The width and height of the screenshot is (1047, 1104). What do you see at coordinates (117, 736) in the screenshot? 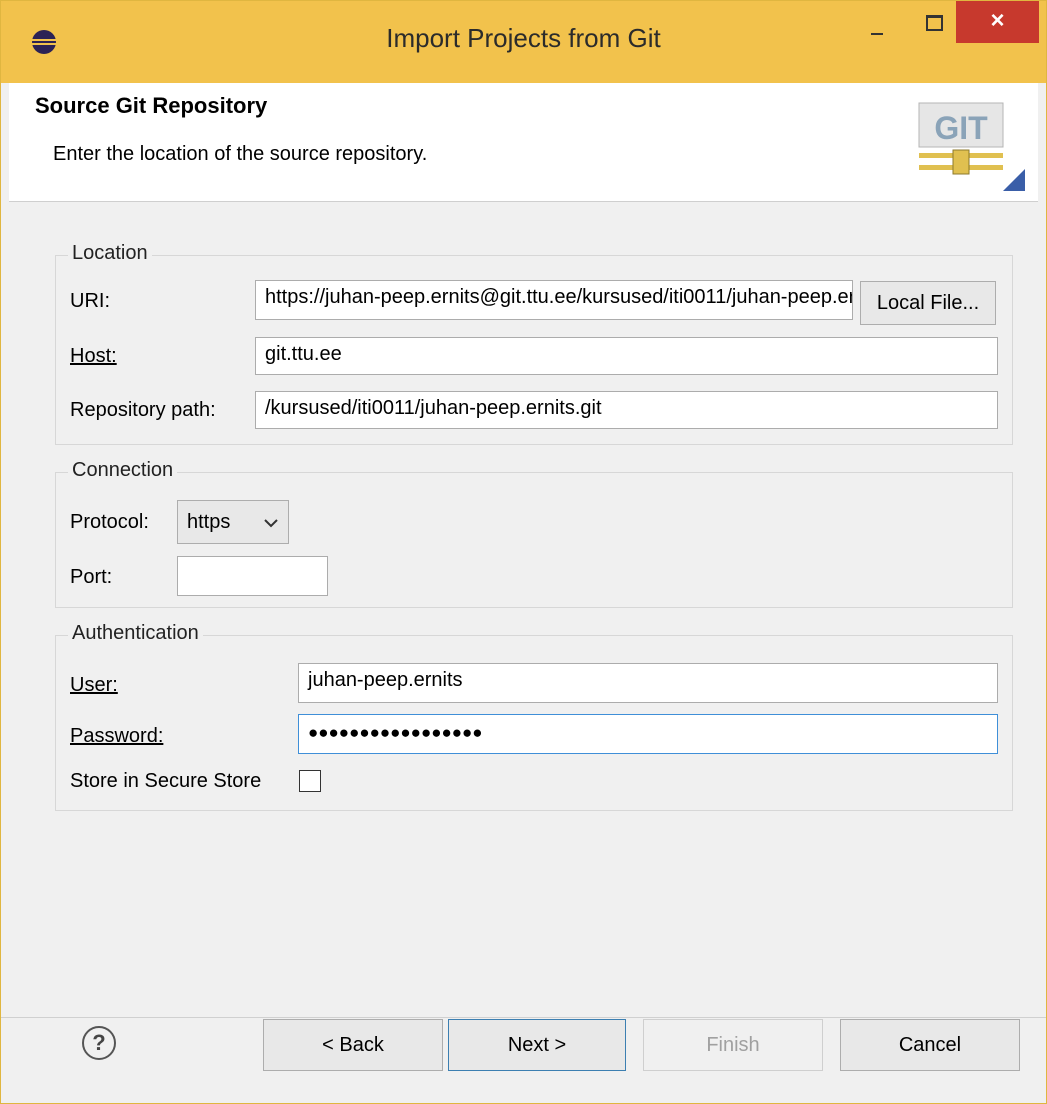
I see `password-label: Password:` at bounding box center [117, 736].